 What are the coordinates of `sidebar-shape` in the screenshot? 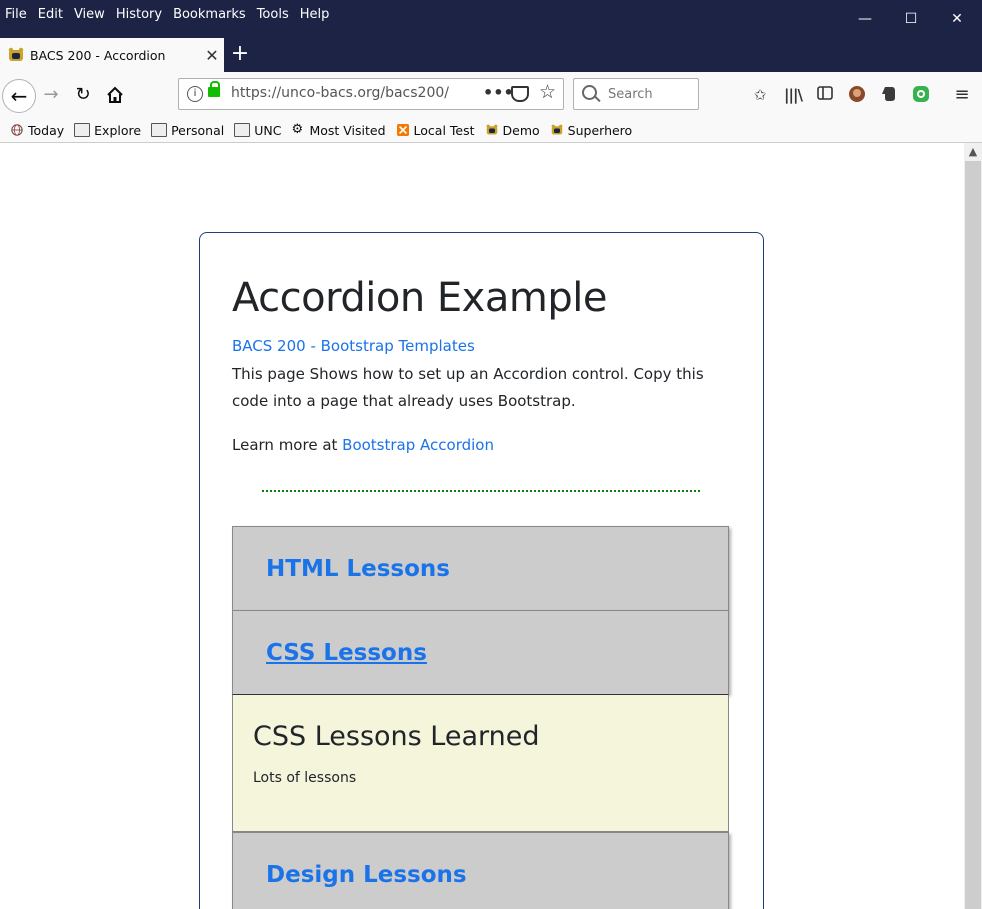 It's located at (825, 93).